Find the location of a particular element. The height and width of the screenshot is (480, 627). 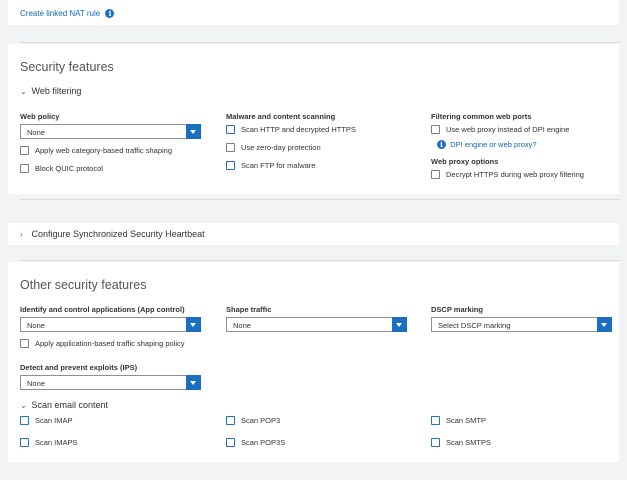

ips-label: Detect and prevent exploits (IPS) is located at coordinates (79, 367).